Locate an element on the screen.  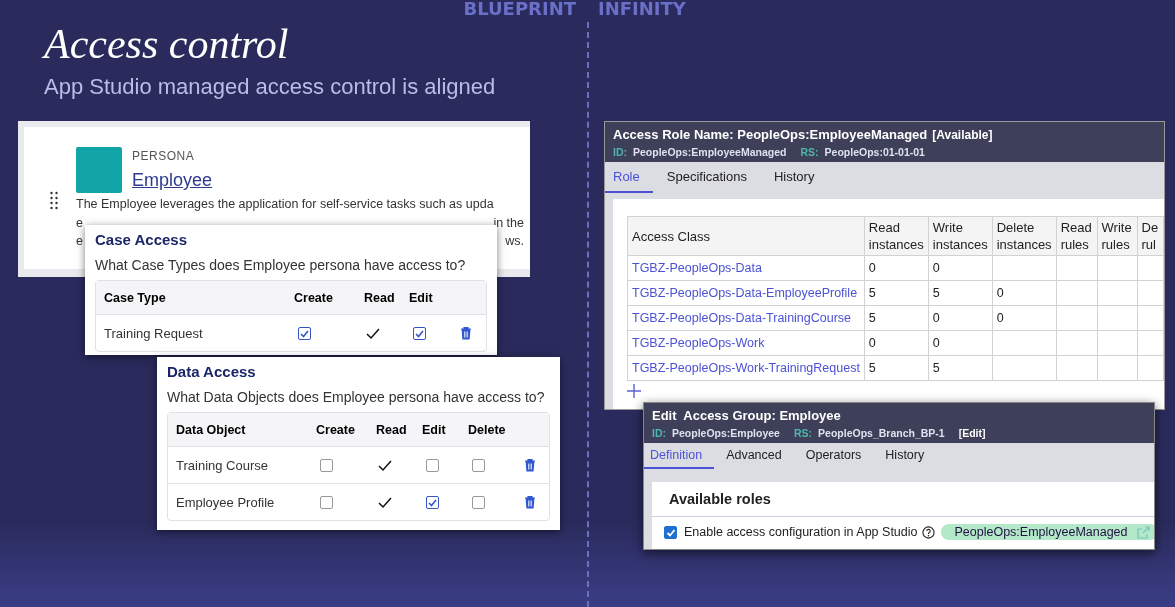
slide-subtitle: App Studio managed access control is aligned is located at coordinates (270, 87).